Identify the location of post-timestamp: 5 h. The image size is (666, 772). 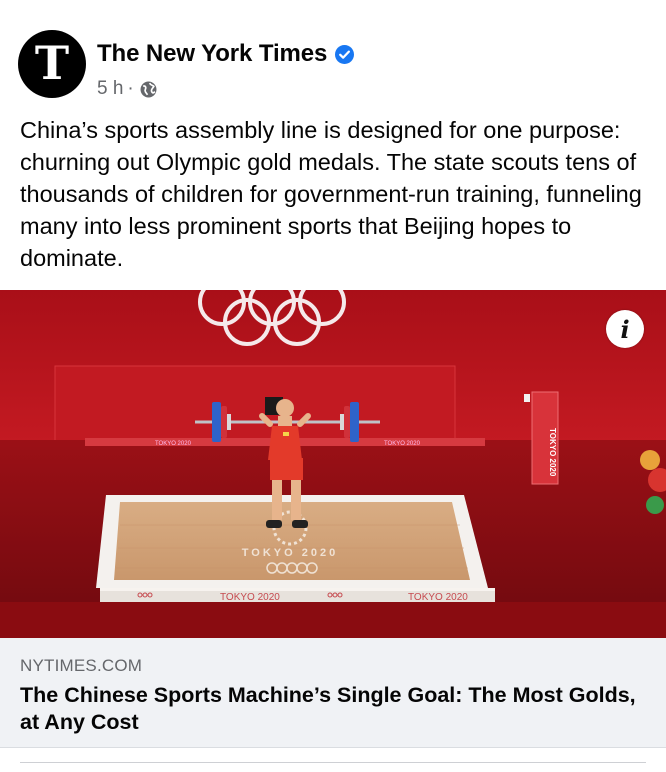
(110, 89).